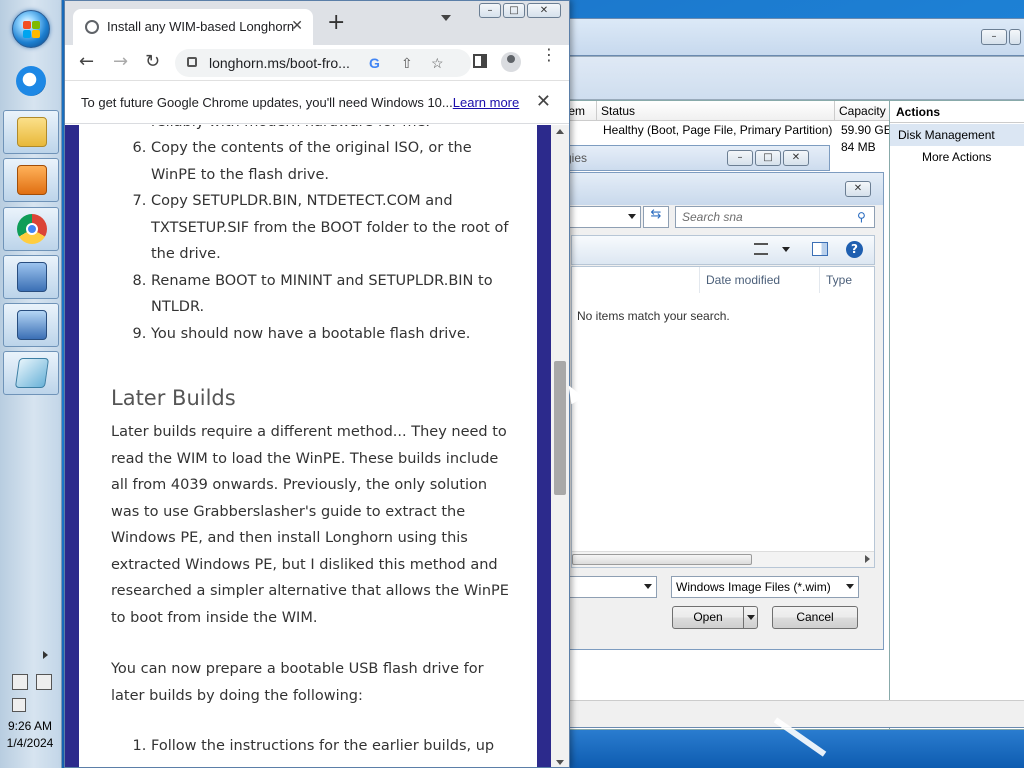 Image resolution: width=1024 pixels, height=768 pixels. Describe the element at coordinates (20, 682) in the screenshot. I see `action-center-icon` at that location.